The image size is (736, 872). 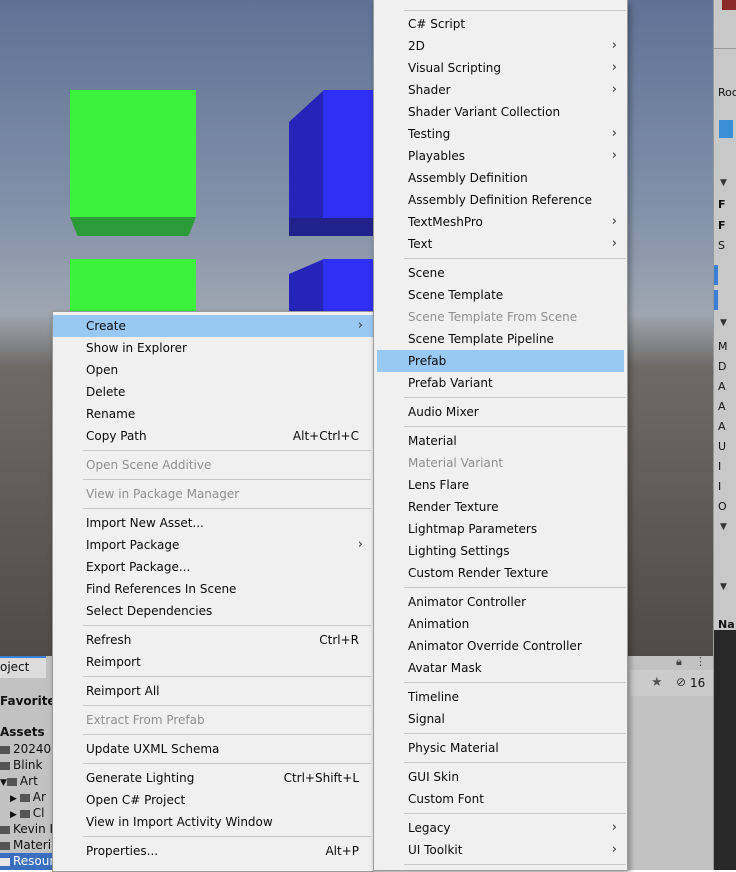 I want to click on menu-item-avatar-mask: Avatar Mask, so click(x=500, y=668).